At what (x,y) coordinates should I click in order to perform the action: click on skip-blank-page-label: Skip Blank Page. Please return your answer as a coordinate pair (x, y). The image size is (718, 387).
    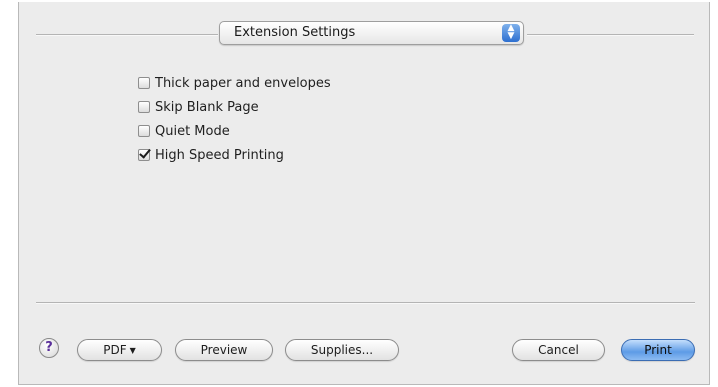
    Looking at the image, I should click on (207, 107).